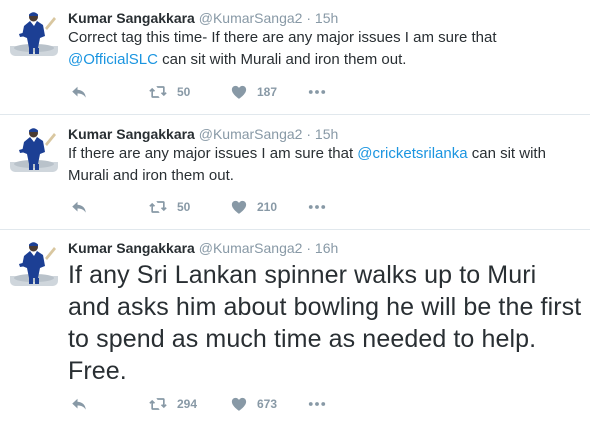 The width and height of the screenshot is (590, 424). Describe the element at coordinates (172, 404) in the screenshot. I see `retweet-button: 294` at that location.